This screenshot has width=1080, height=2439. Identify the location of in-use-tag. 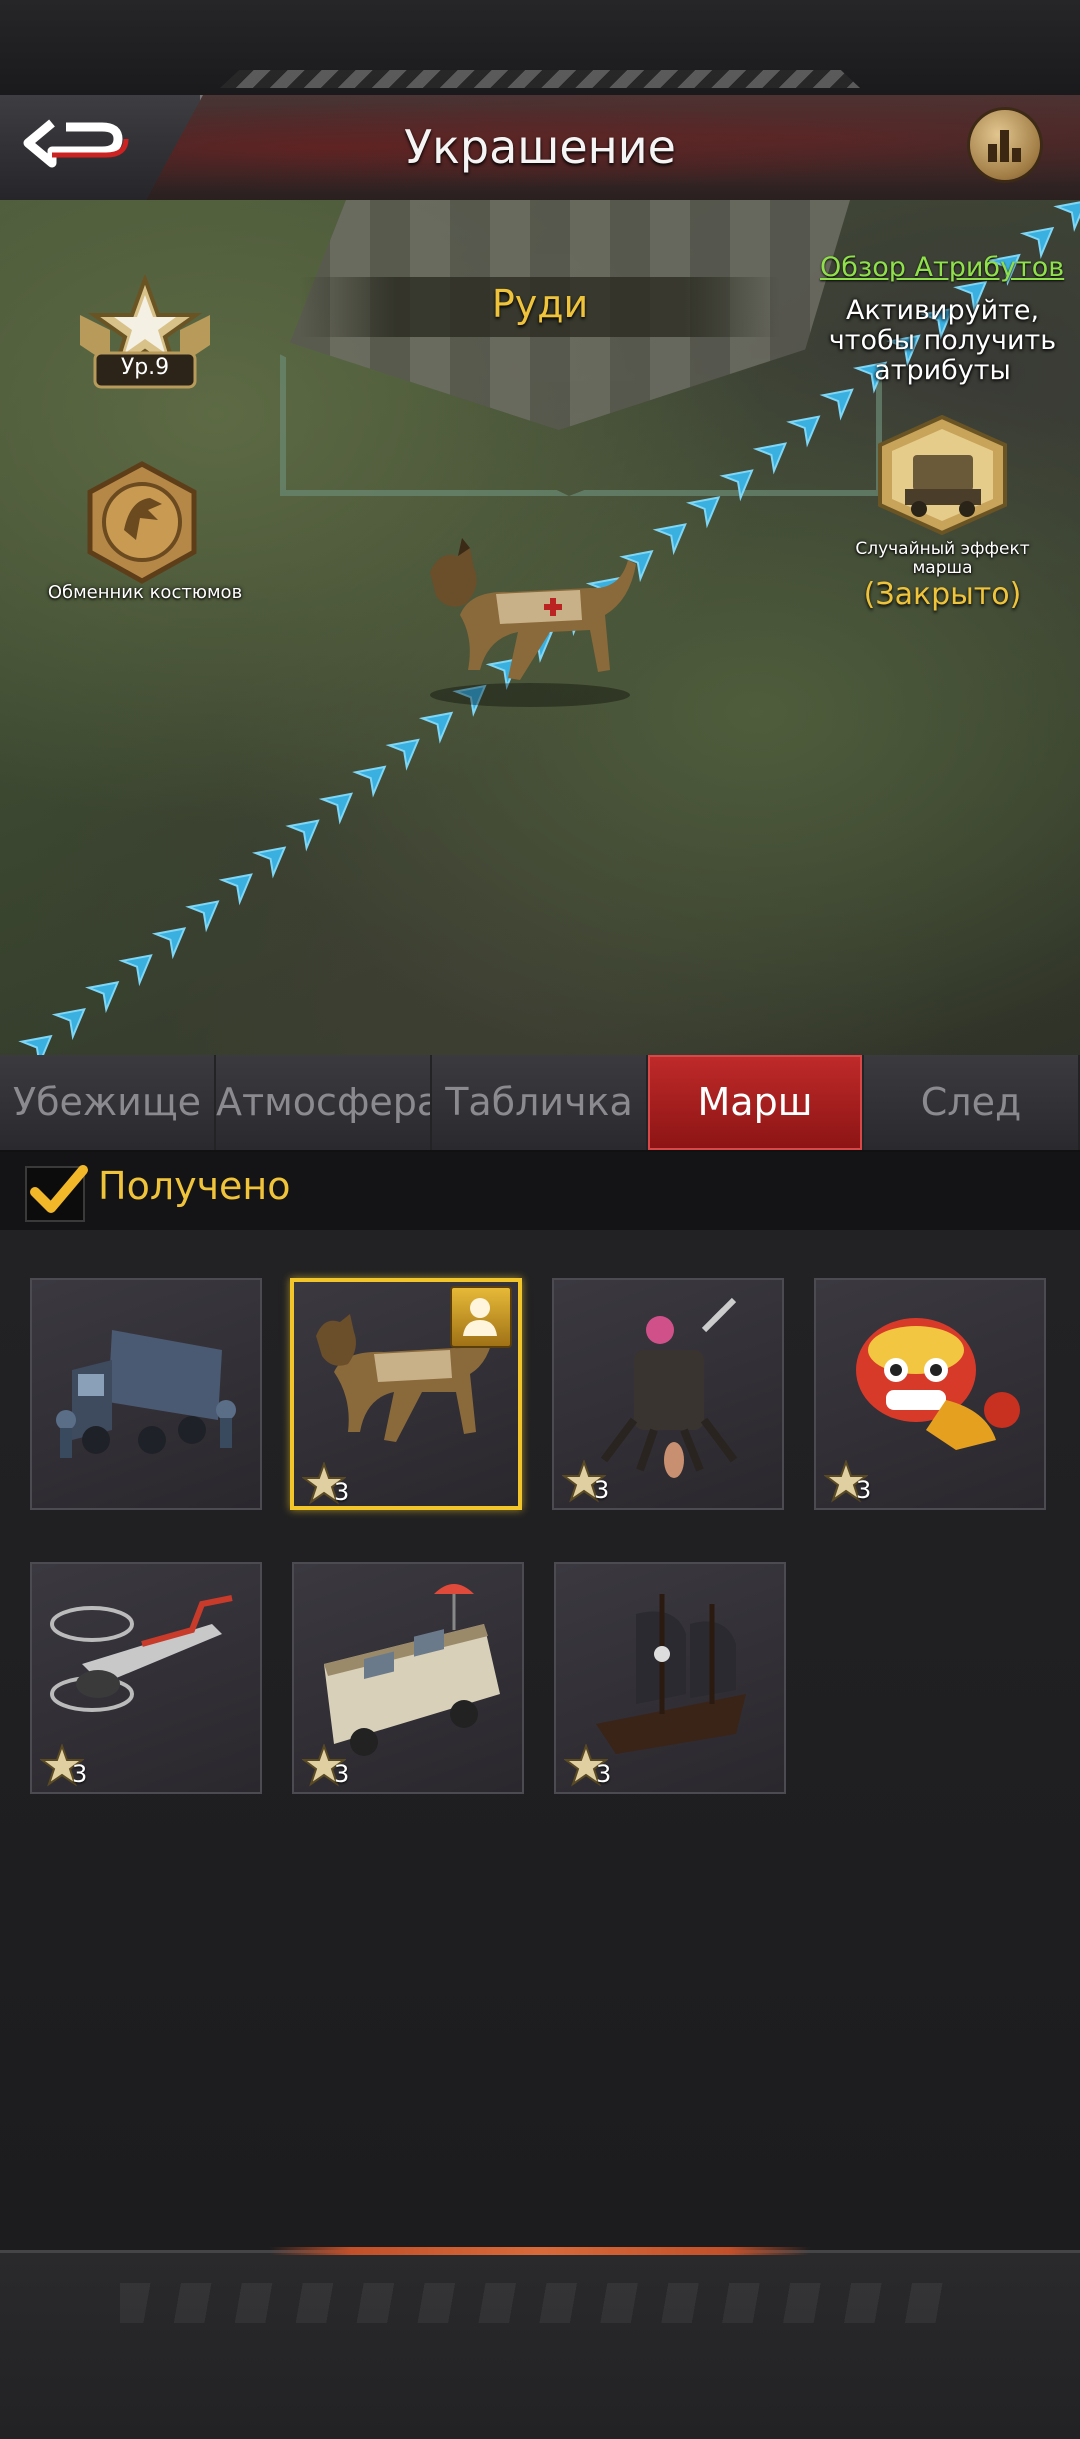
(481, 1317).